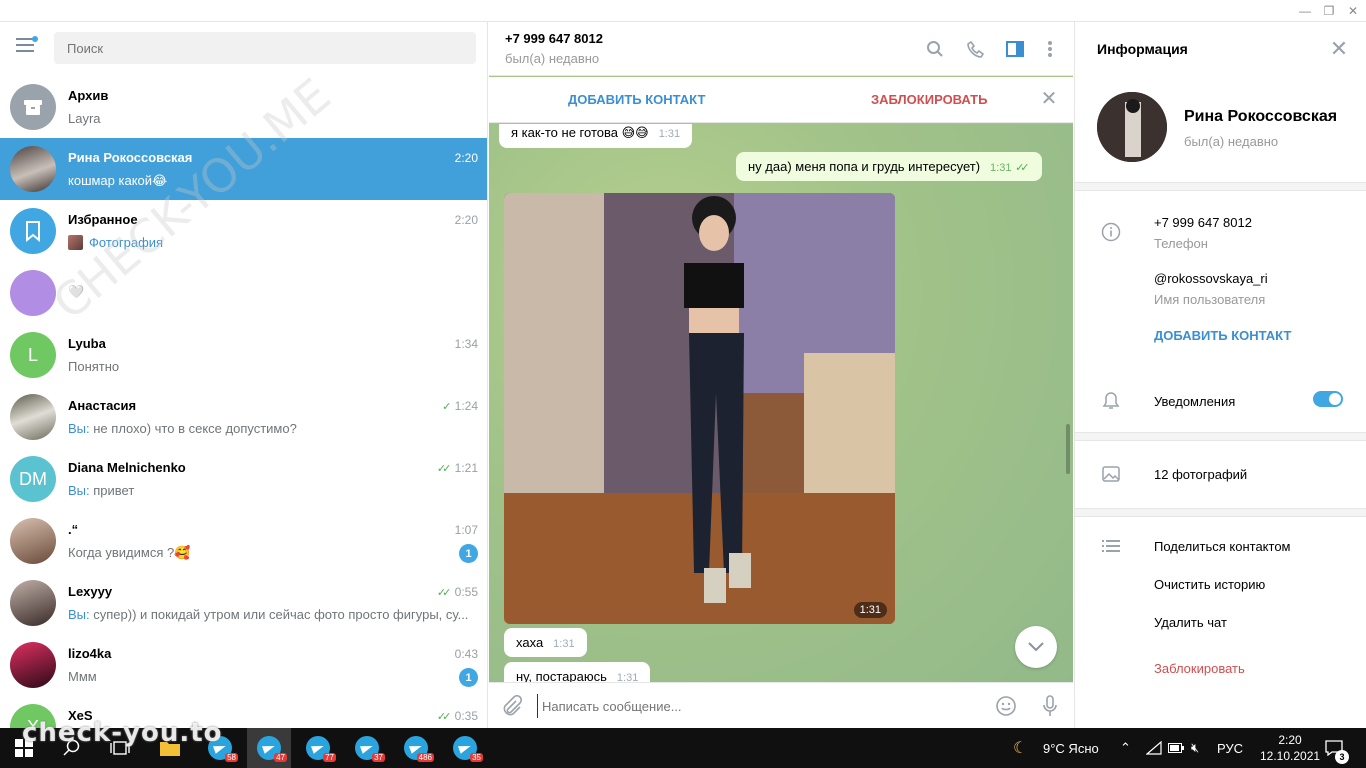 This screenshot has height=768, width=1366. Describe the element at coordinates (1181, 243) in the screenshot. I see `phone-label: Телефон` at that location.